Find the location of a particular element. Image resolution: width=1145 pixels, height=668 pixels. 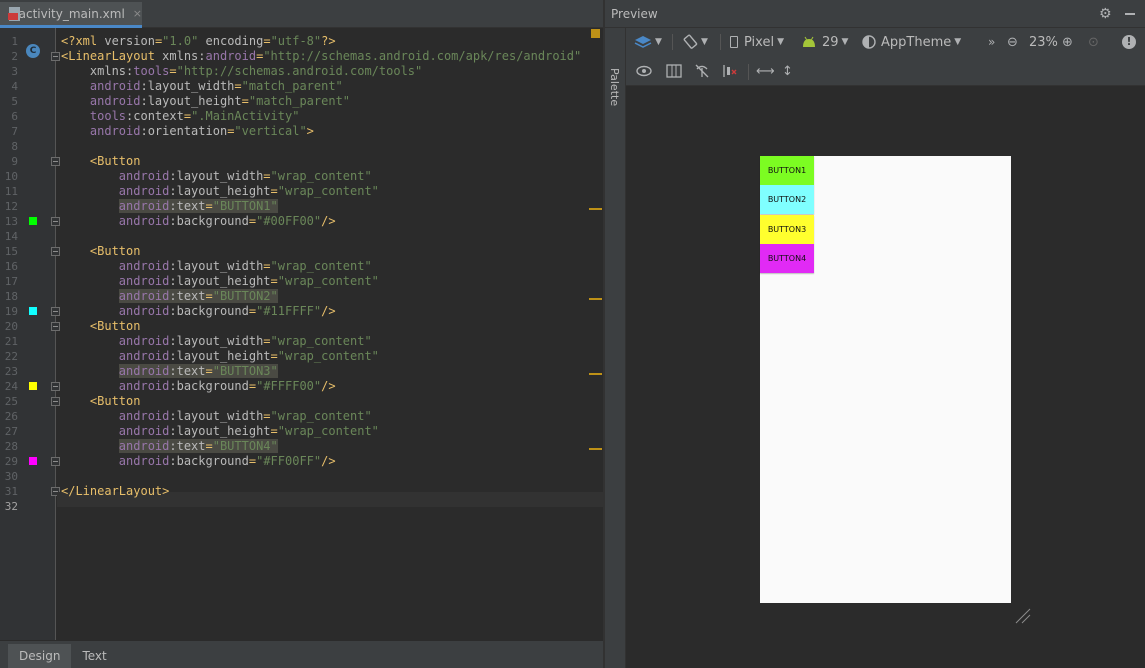

file-tab: activity_main.xml × is located at coordinates (71, 15).